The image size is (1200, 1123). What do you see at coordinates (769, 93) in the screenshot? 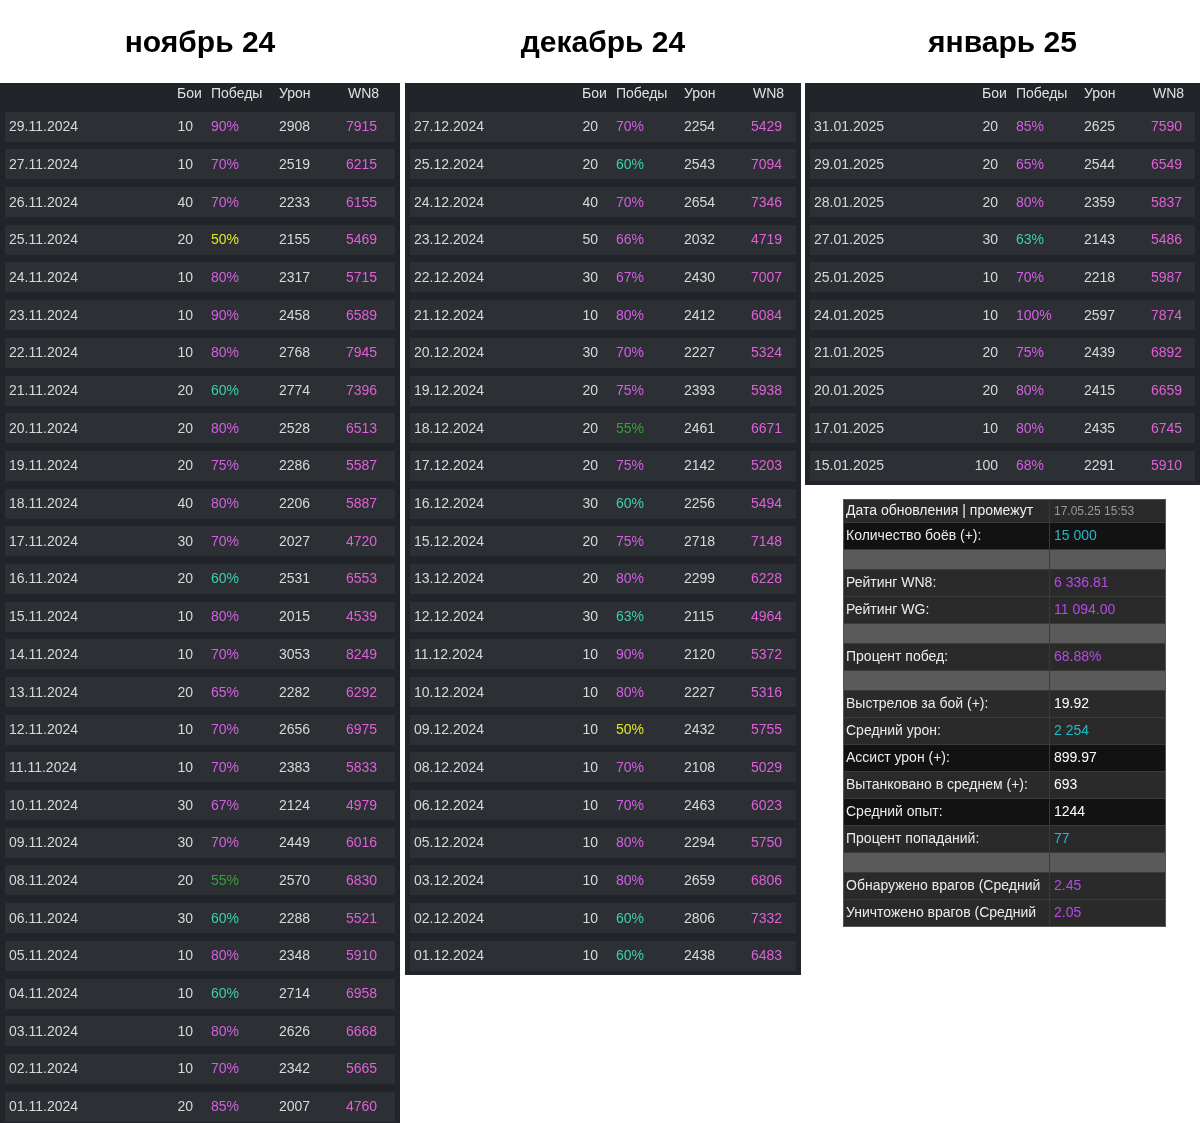
I see `column-header: WN8` at bounding box center [769, 93].